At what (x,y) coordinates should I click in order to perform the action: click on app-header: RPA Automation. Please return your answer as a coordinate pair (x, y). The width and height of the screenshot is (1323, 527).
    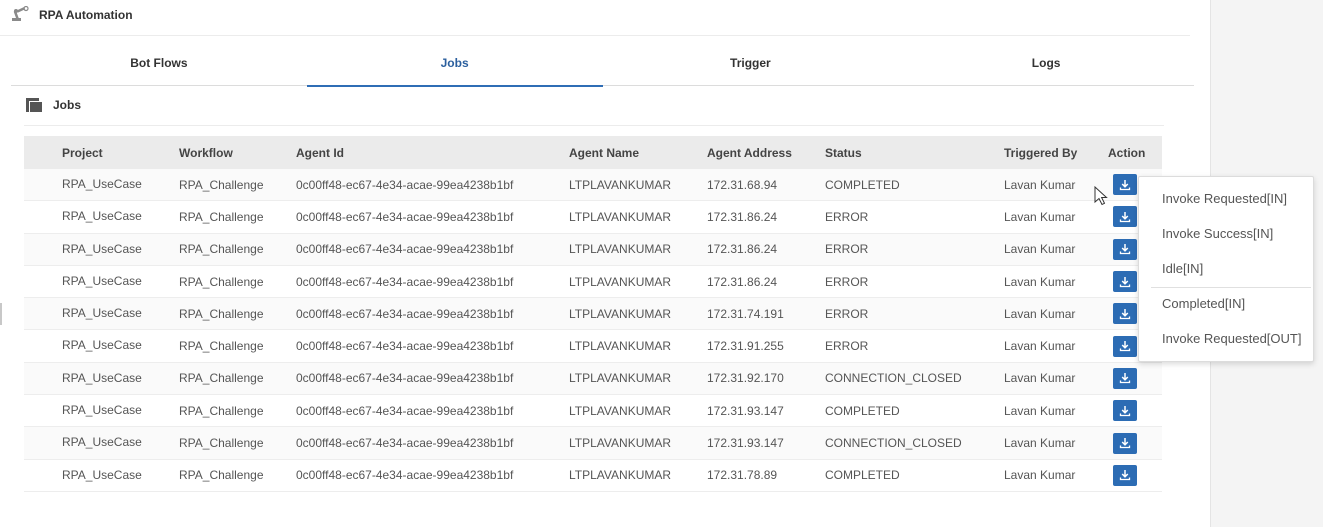
    Looking at the image, I should click on (595, 18).